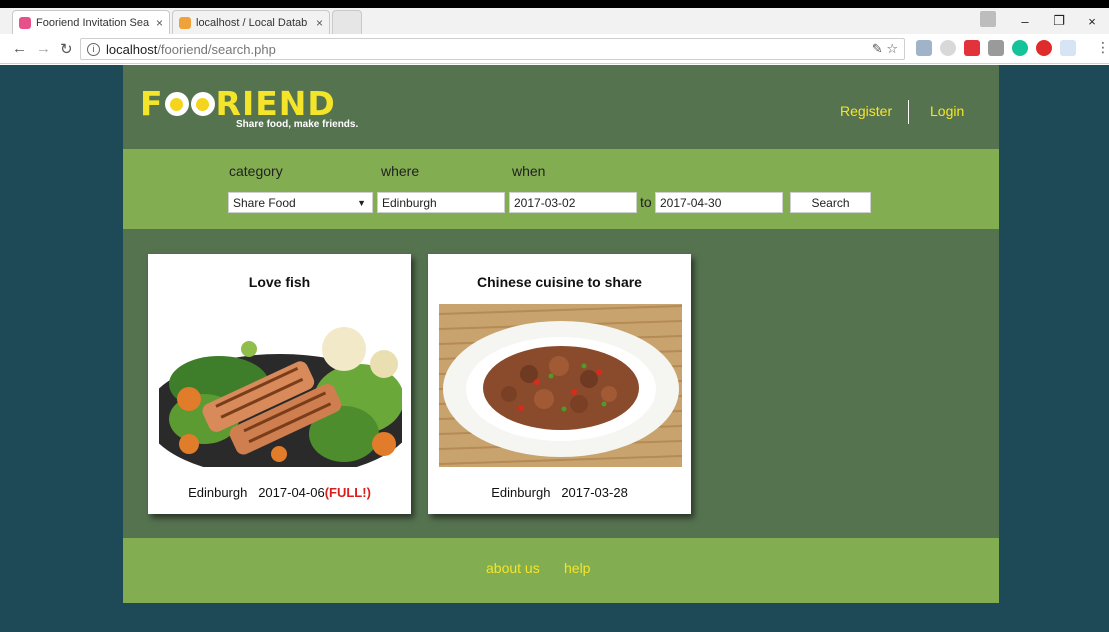 This screenshot has height=632, width=1109. I want to click on where-label: where, so click(400, 171).